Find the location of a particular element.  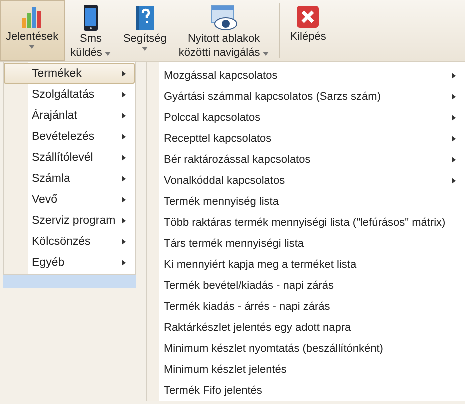

menu-item: Termék Fifo jelentés is located at coordinates (306, 390).